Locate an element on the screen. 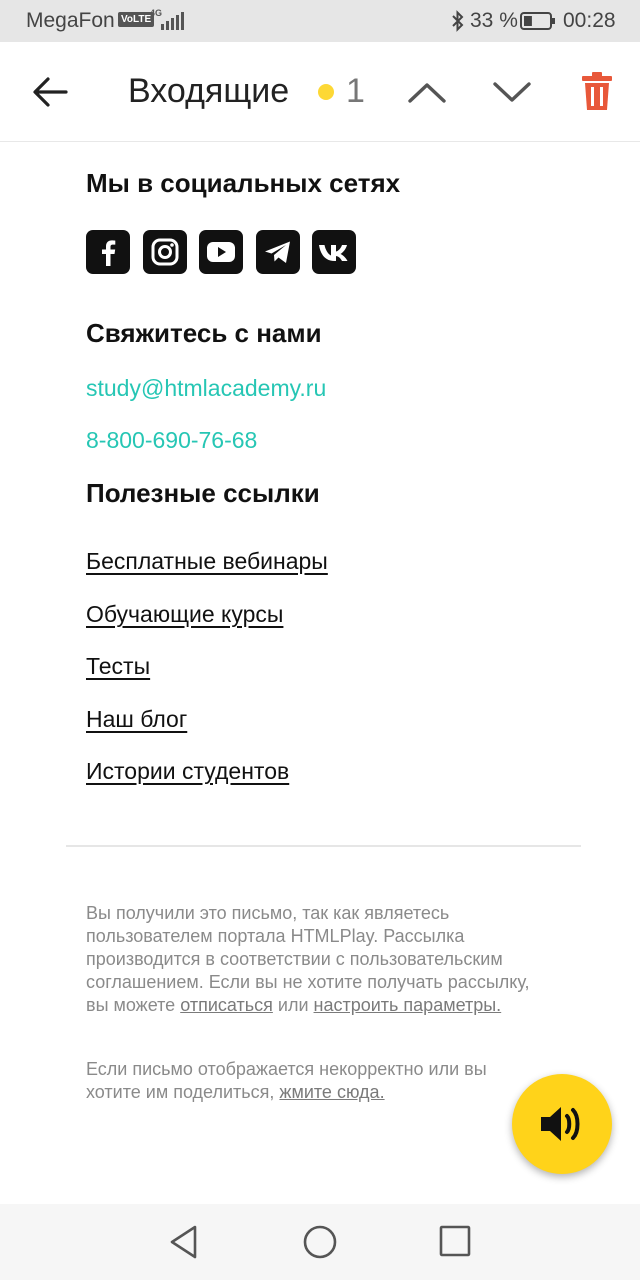 The width and height of the screenshot is (640, 1280). chevron-down-icon is located at coordinates (512, 92).